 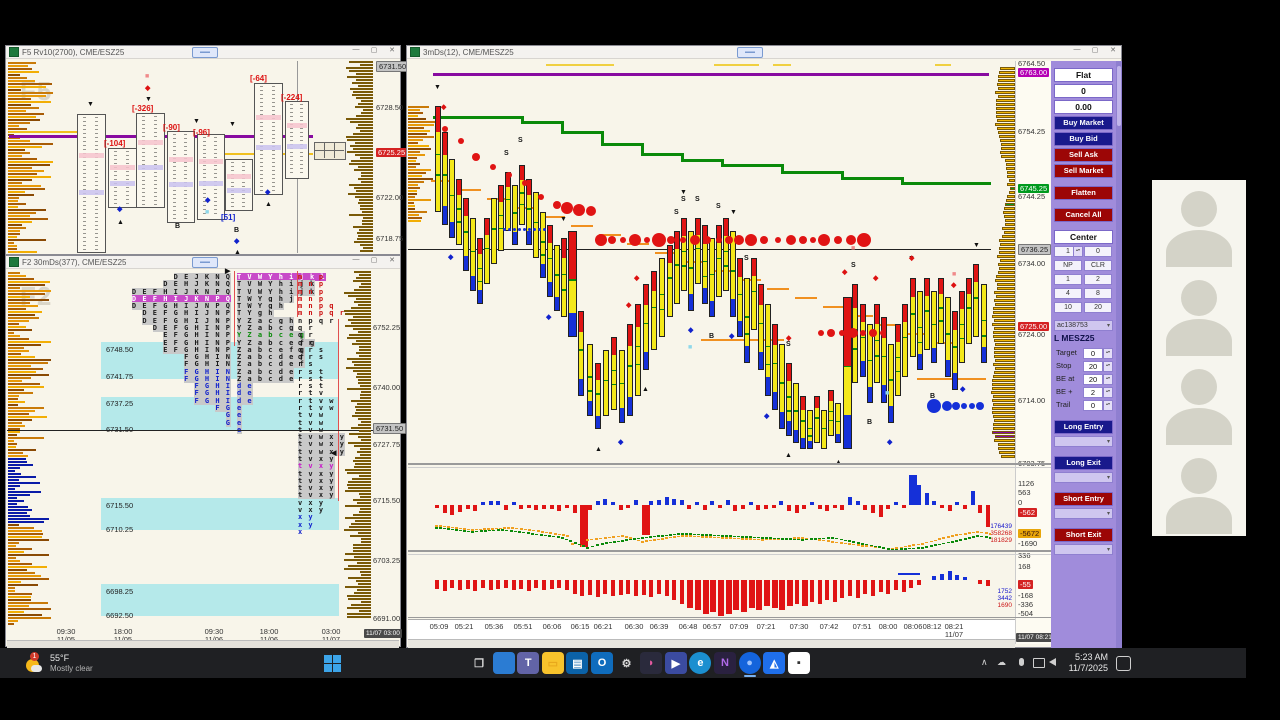 I want to click on buy-bid-button: Buy Bid, so click(x=1083, y=139).